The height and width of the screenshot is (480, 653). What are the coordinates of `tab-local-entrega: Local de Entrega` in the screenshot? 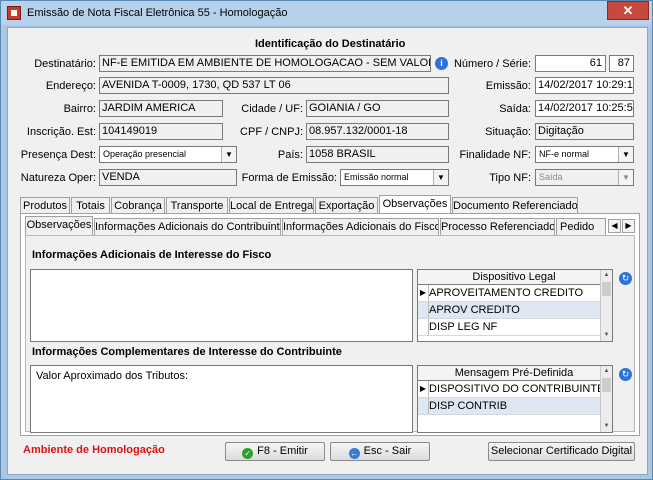 It's located at (271, 205).